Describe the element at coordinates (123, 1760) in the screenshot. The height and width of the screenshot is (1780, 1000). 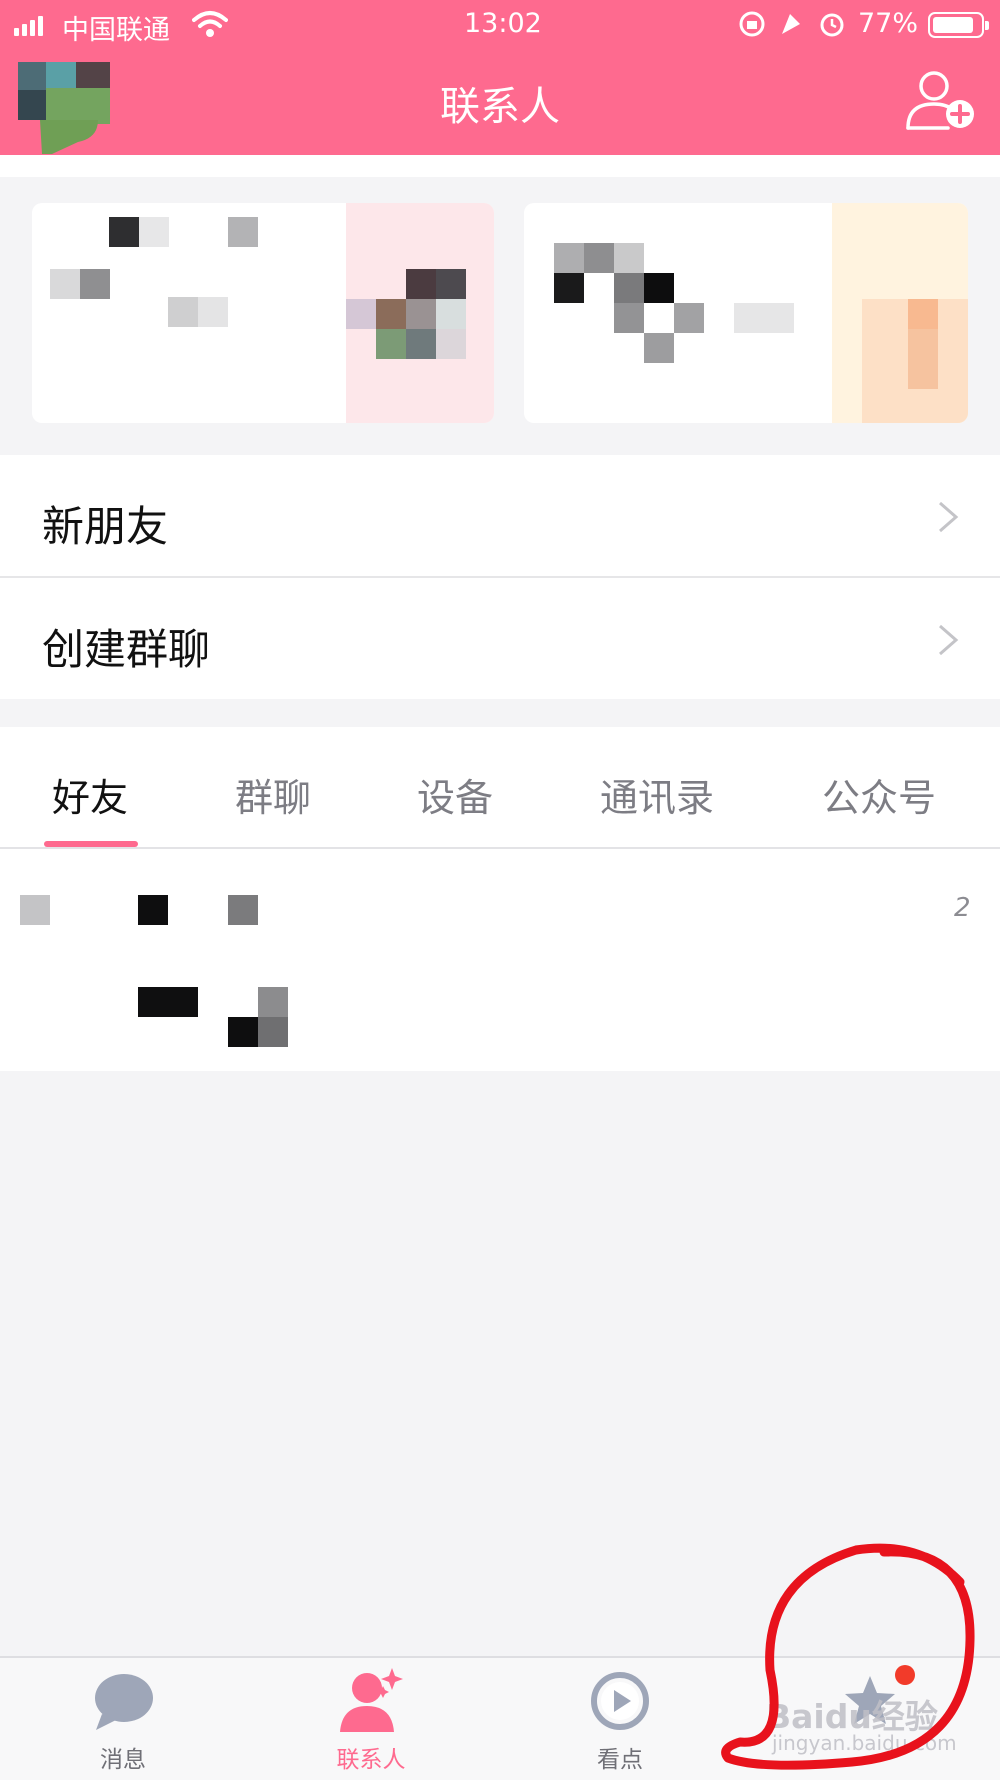
I see `tabbar-label: 消息` at that location.